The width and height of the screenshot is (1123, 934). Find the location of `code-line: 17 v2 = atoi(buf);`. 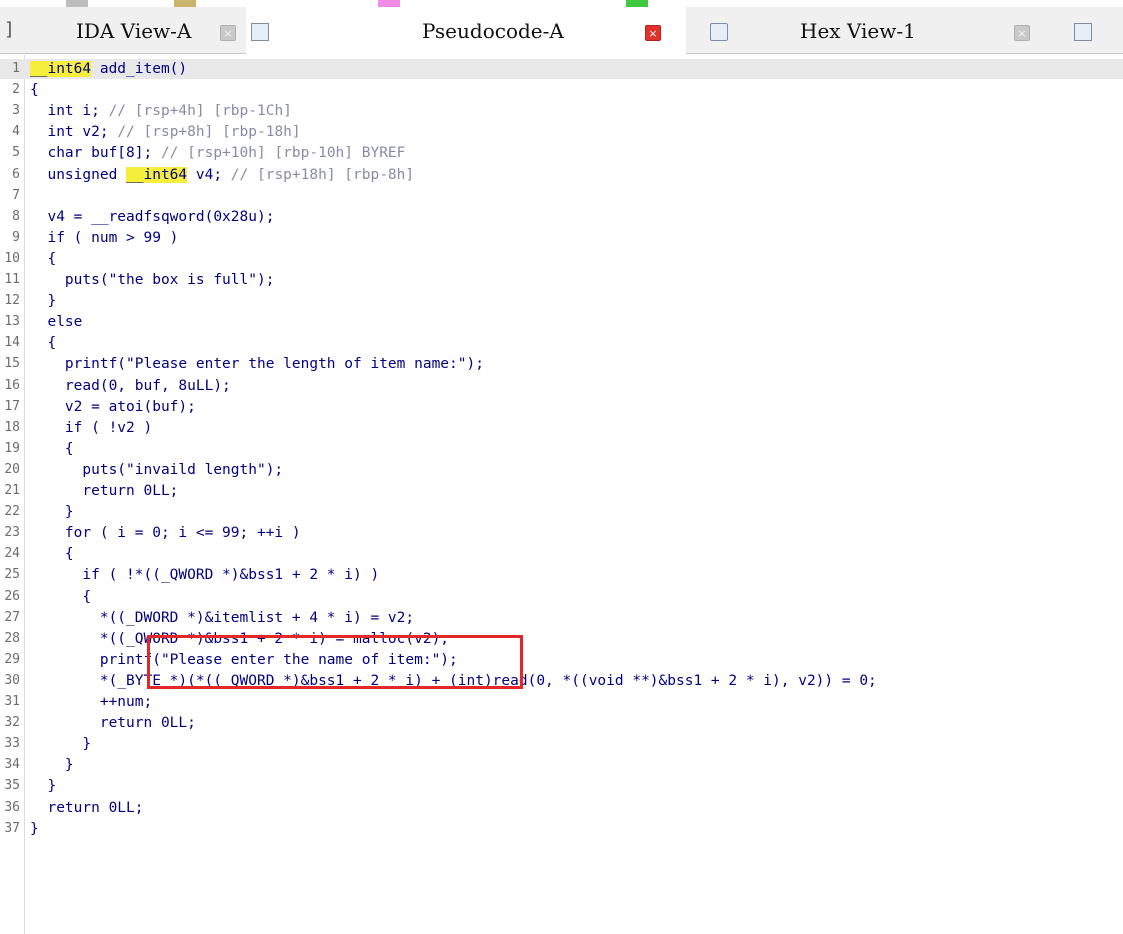

code-line: 17 v2 = atoi(buf); is located at coordinates (561, 407).